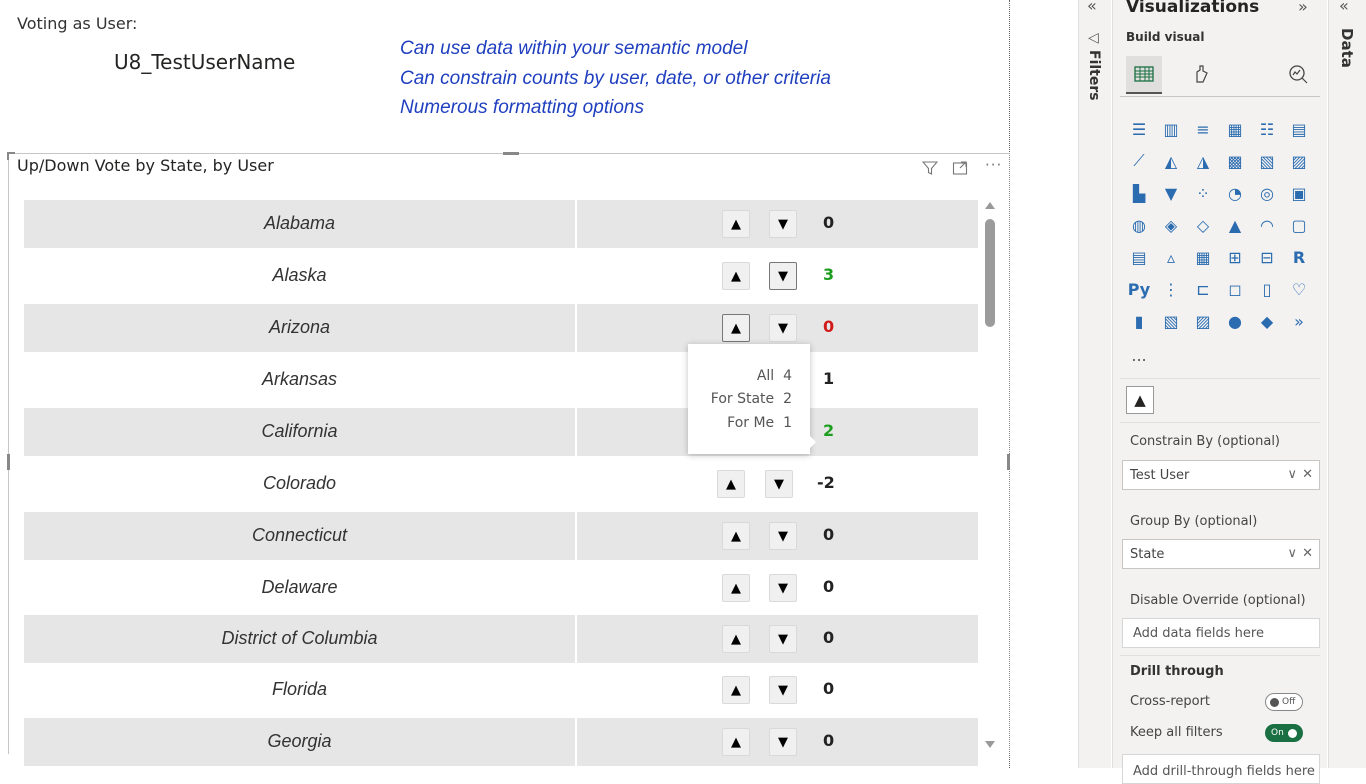  Describe the element at coordinates (960, 170) in the screenshot. I see `focus-mode-icon` at that location.